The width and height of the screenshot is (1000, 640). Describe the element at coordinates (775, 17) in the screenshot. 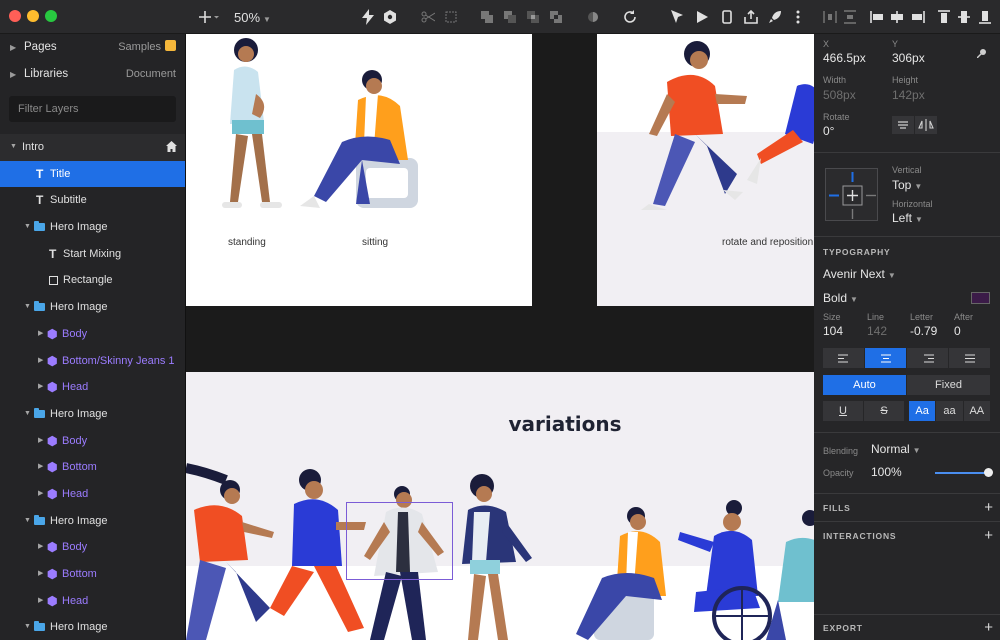

I see `publish-button` at that location.